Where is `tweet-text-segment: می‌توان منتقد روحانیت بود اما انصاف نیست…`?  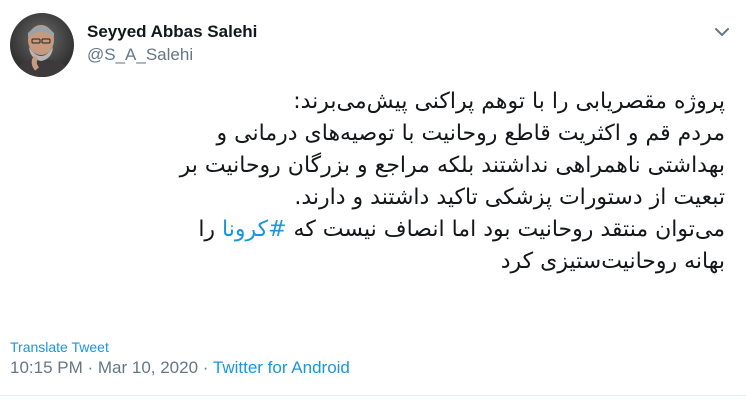
tweet-text-segment: می‌توان منتقد روحانیت بود اما انصاف نیست… is located at coordinates (505, 229).